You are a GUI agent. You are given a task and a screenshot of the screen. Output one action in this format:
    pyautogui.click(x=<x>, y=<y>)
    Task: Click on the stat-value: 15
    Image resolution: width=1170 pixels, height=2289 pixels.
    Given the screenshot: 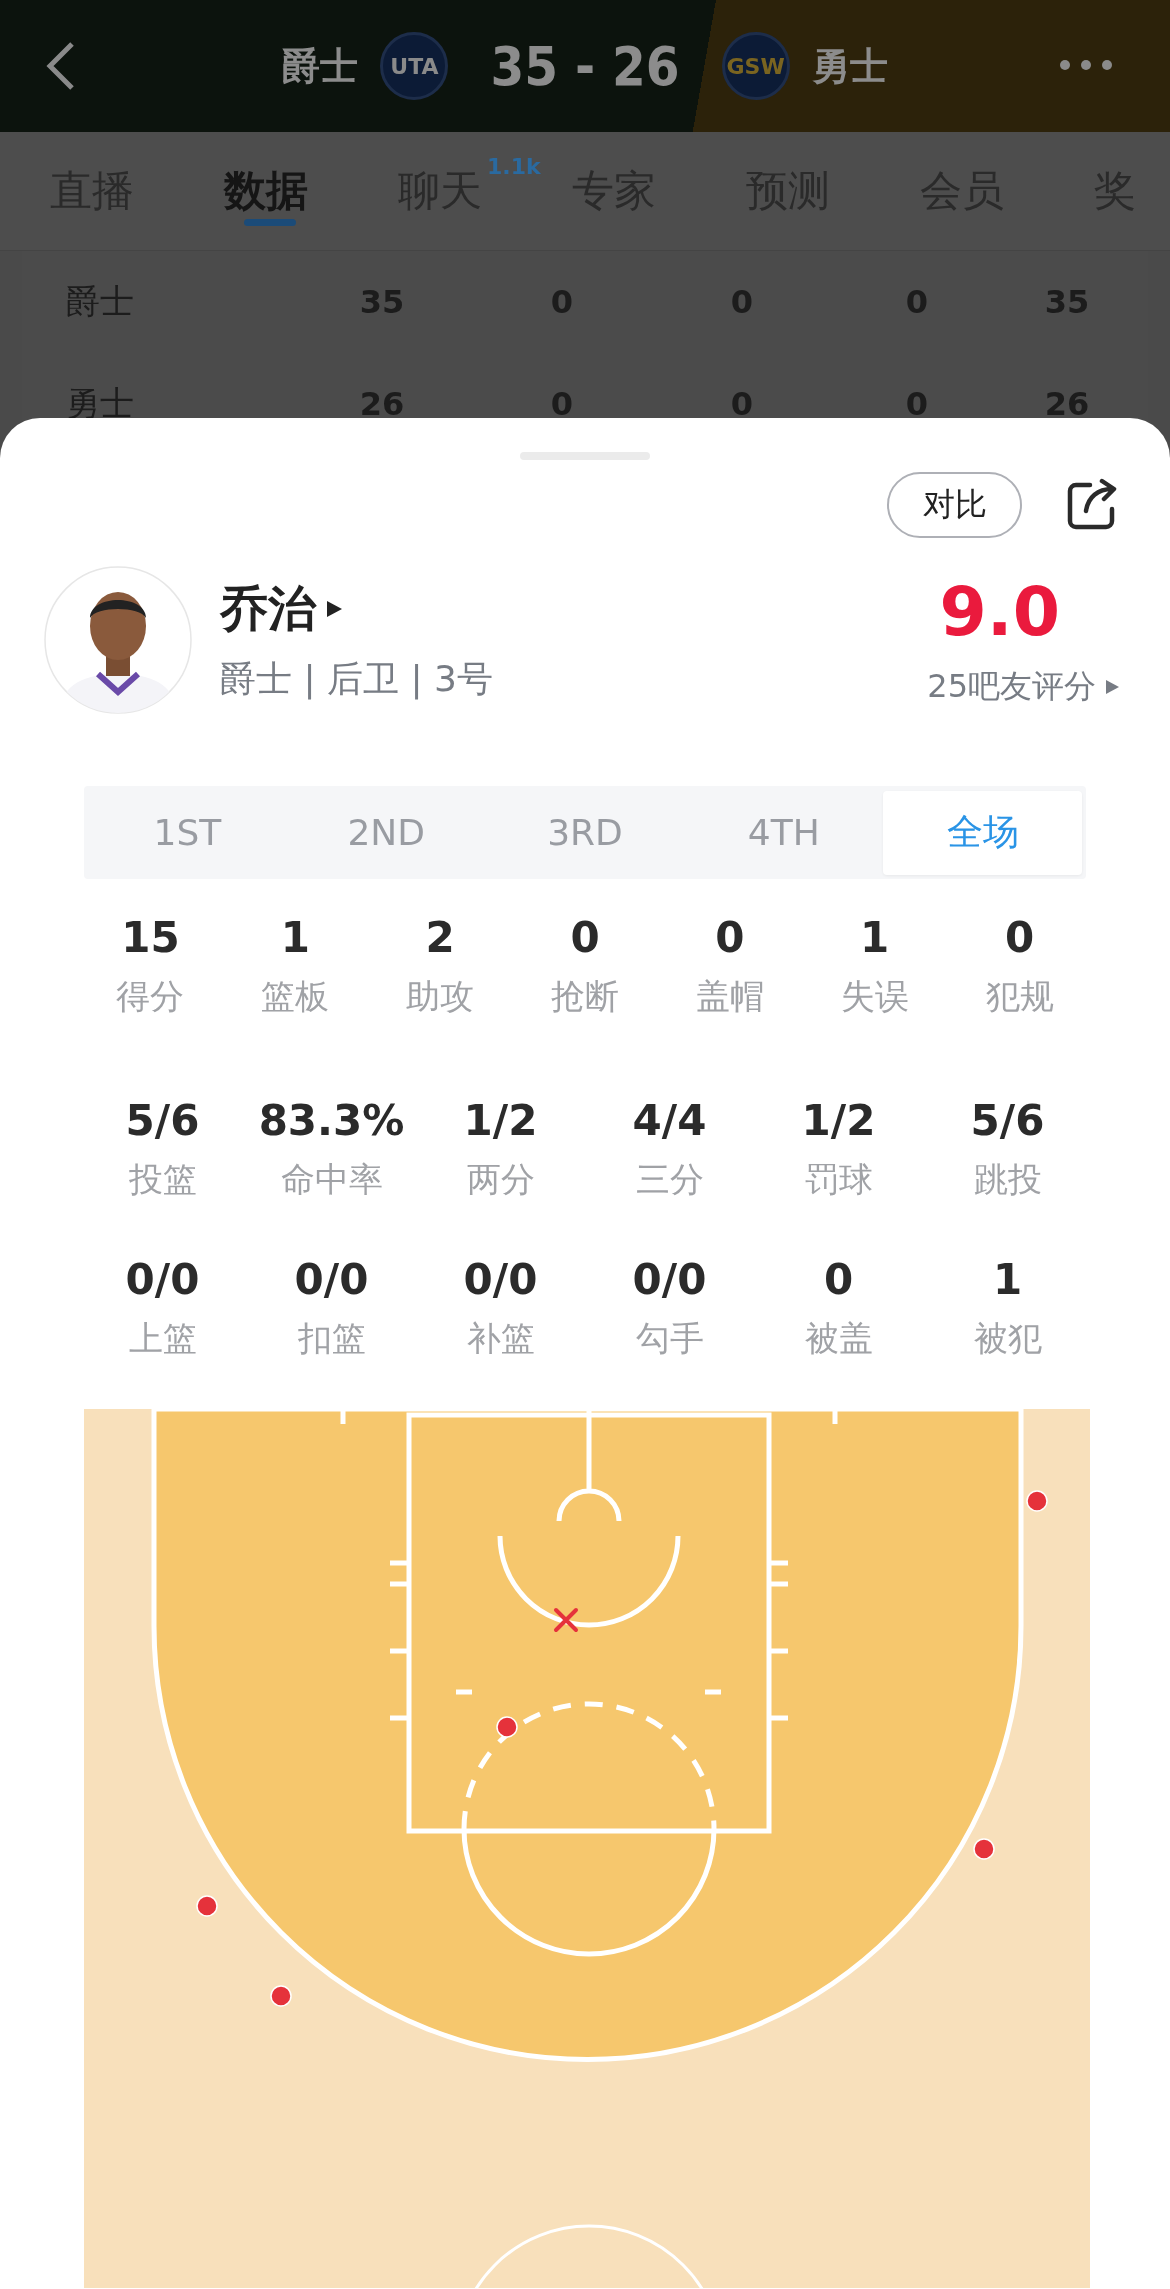 What is the action you would take?
    pyautogui.click(x=150, y=937)
    